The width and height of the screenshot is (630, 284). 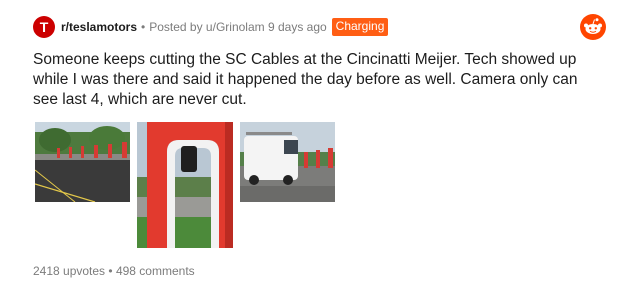 What do you see at coordinates (238, 27) in the screenshot?
I see `posted-by-text: Posted by u/Grinolam 9 days ago` at bounding box center [238, 27].